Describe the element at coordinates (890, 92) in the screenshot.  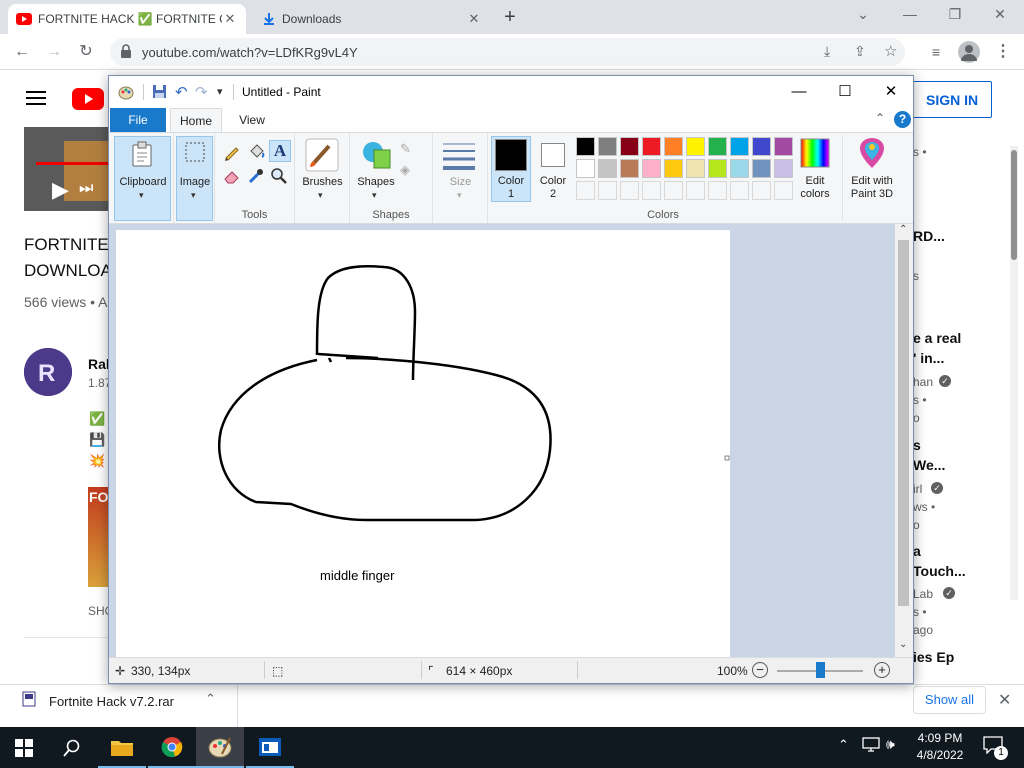
I see `paint-close-button: ✕` at that location.